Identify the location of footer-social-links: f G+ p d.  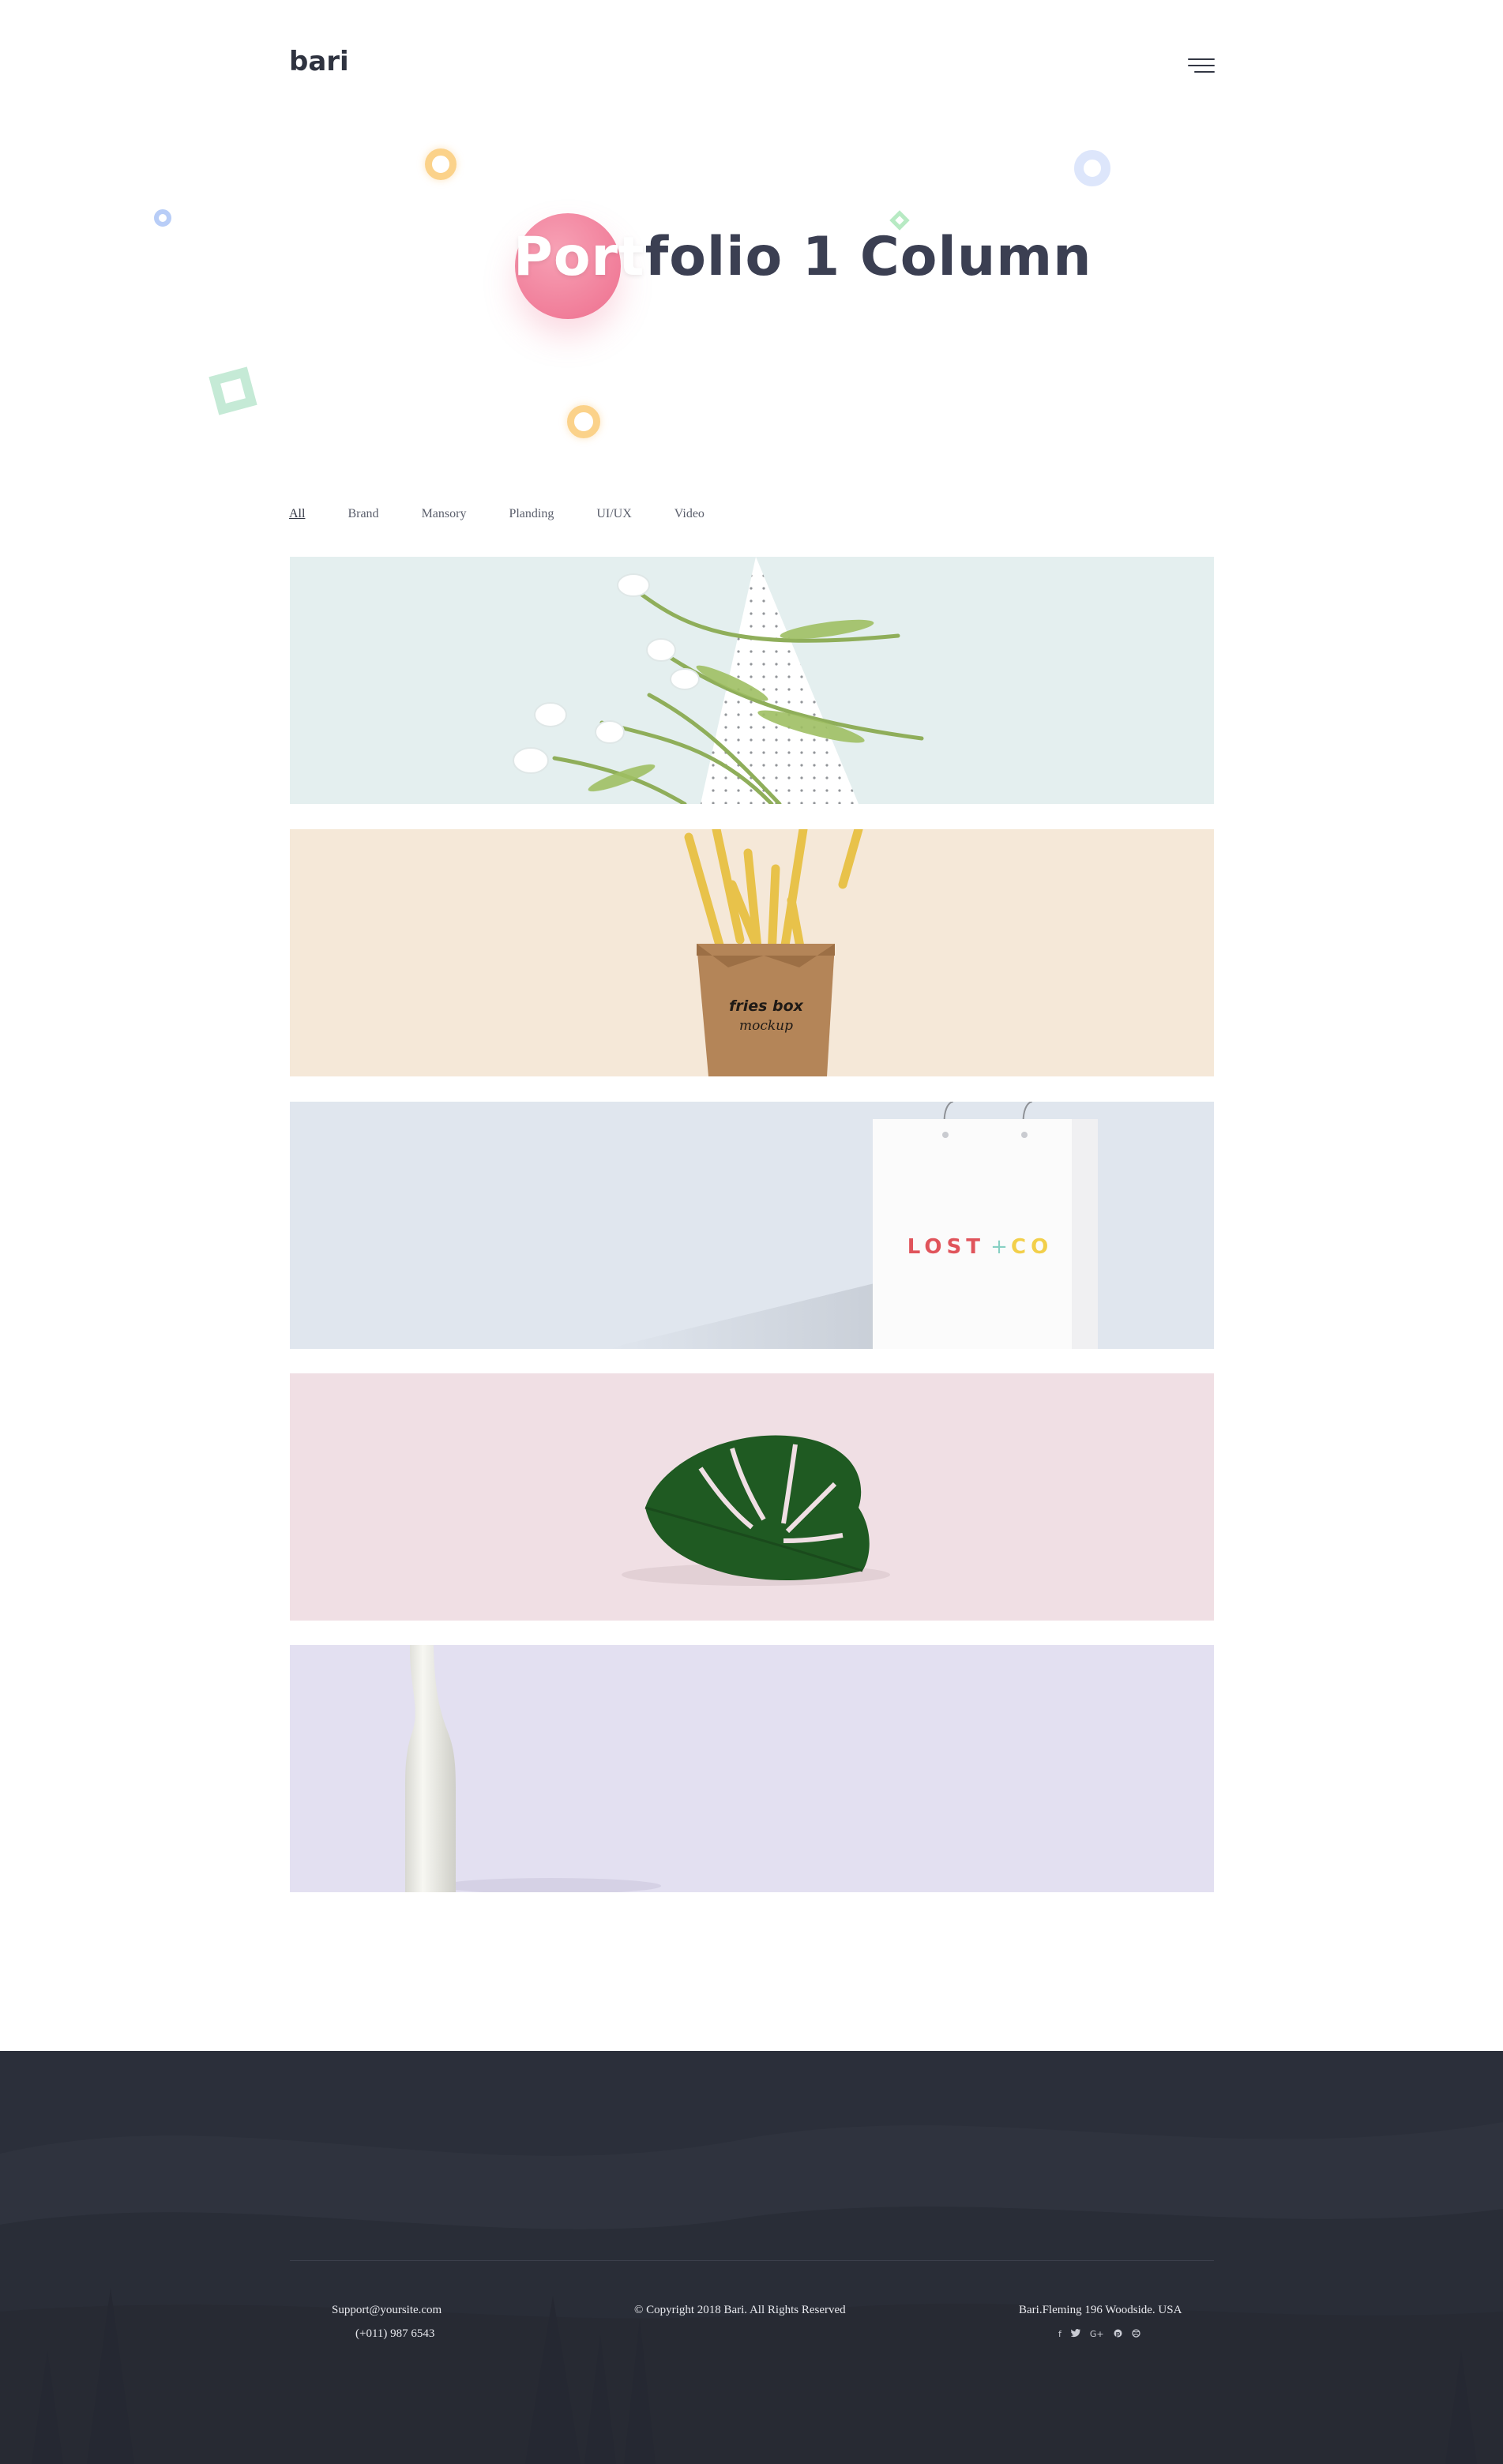
(1099, 2334).